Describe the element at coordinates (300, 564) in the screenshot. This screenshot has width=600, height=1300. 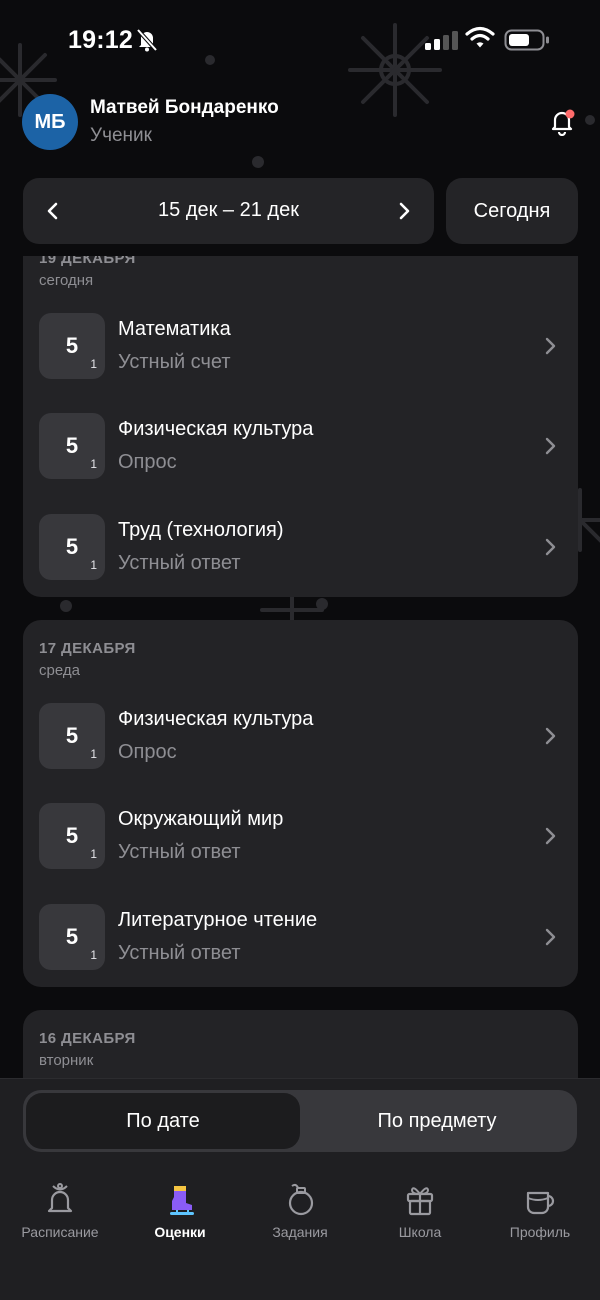
I see `grade-row: 5 1 Труд (технология) Устный ответ` at that location.